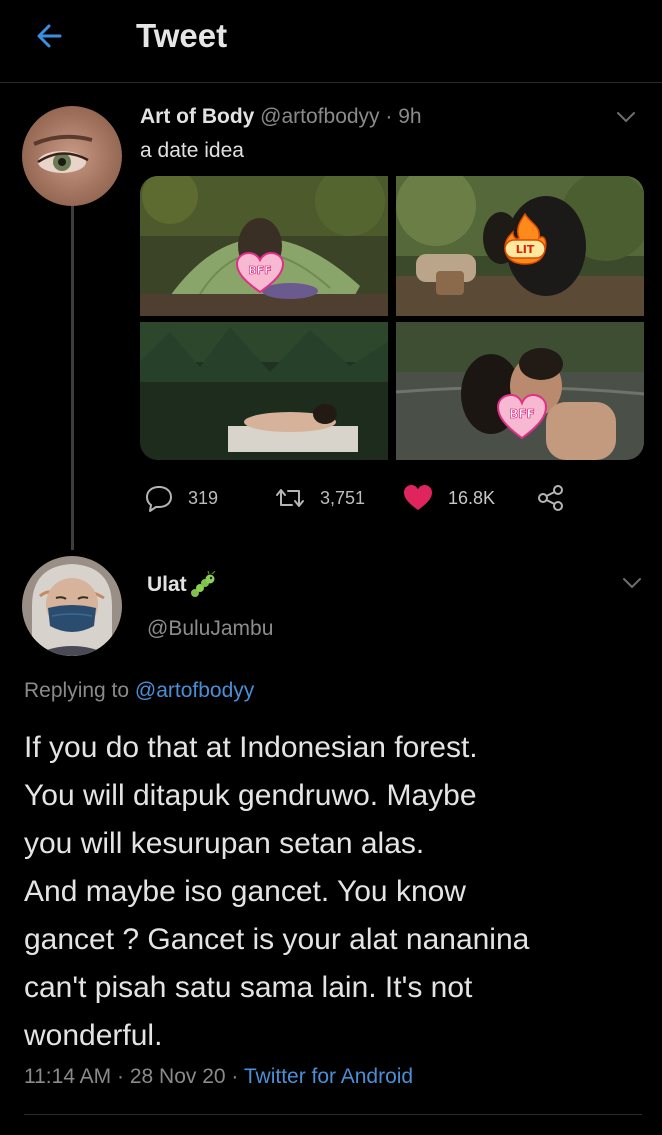  Describe the element at coordinates (290, 498) in the screenshot. I see `retweet-icon` at that location.